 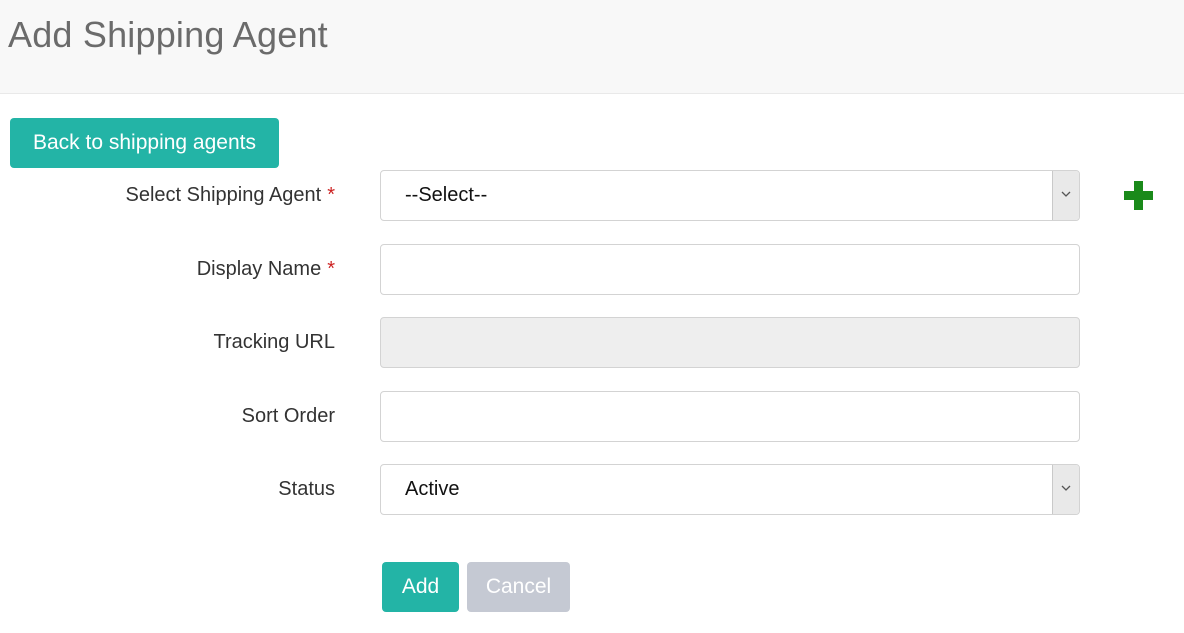 I want to click on sort-order-label: Sort Order, so click(x=288, y=416).